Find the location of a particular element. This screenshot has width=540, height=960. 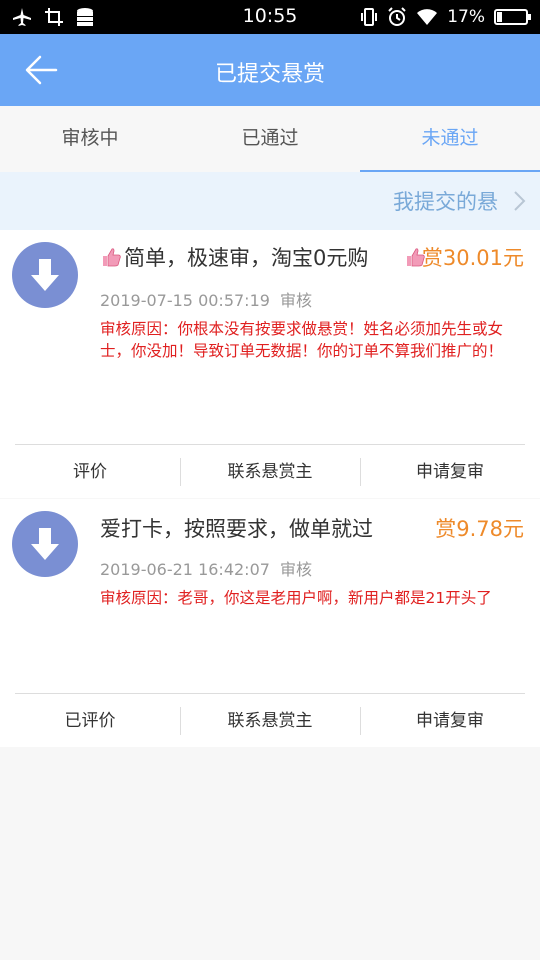

wifi-icon is located at coordinates (427, 17).